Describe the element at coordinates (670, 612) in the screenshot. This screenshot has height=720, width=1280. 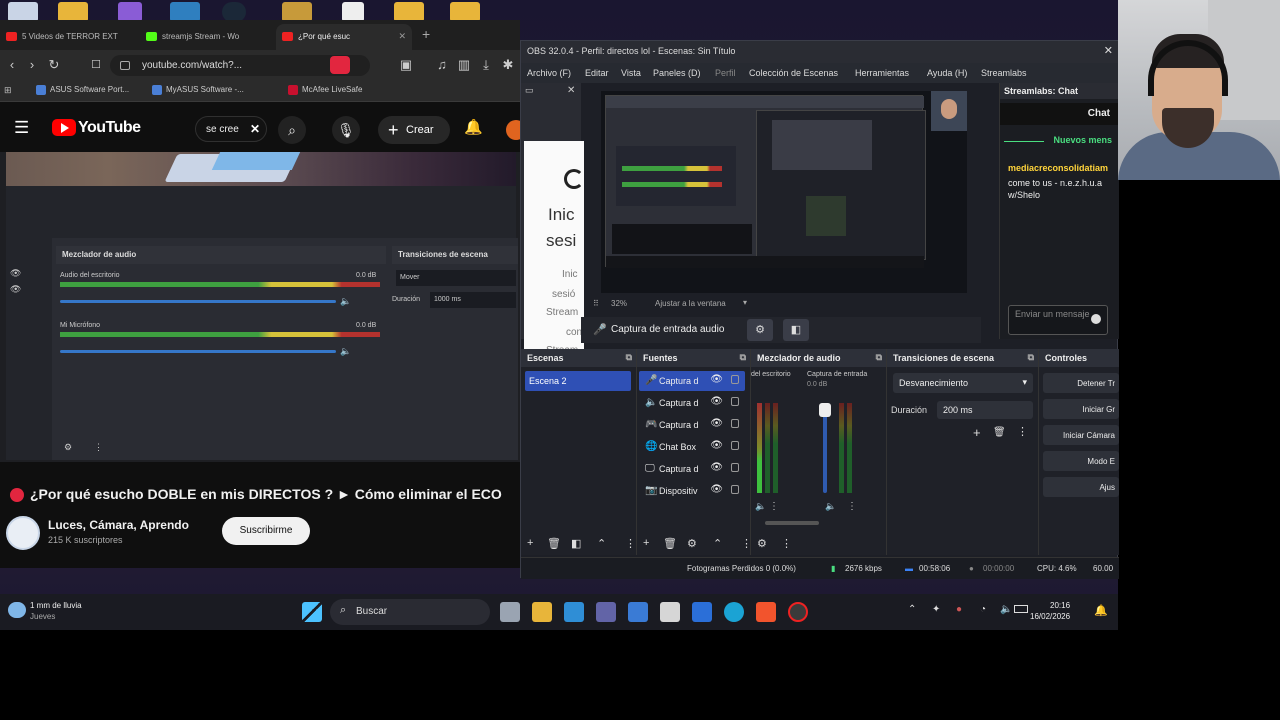
I see `store-icon` at that location.